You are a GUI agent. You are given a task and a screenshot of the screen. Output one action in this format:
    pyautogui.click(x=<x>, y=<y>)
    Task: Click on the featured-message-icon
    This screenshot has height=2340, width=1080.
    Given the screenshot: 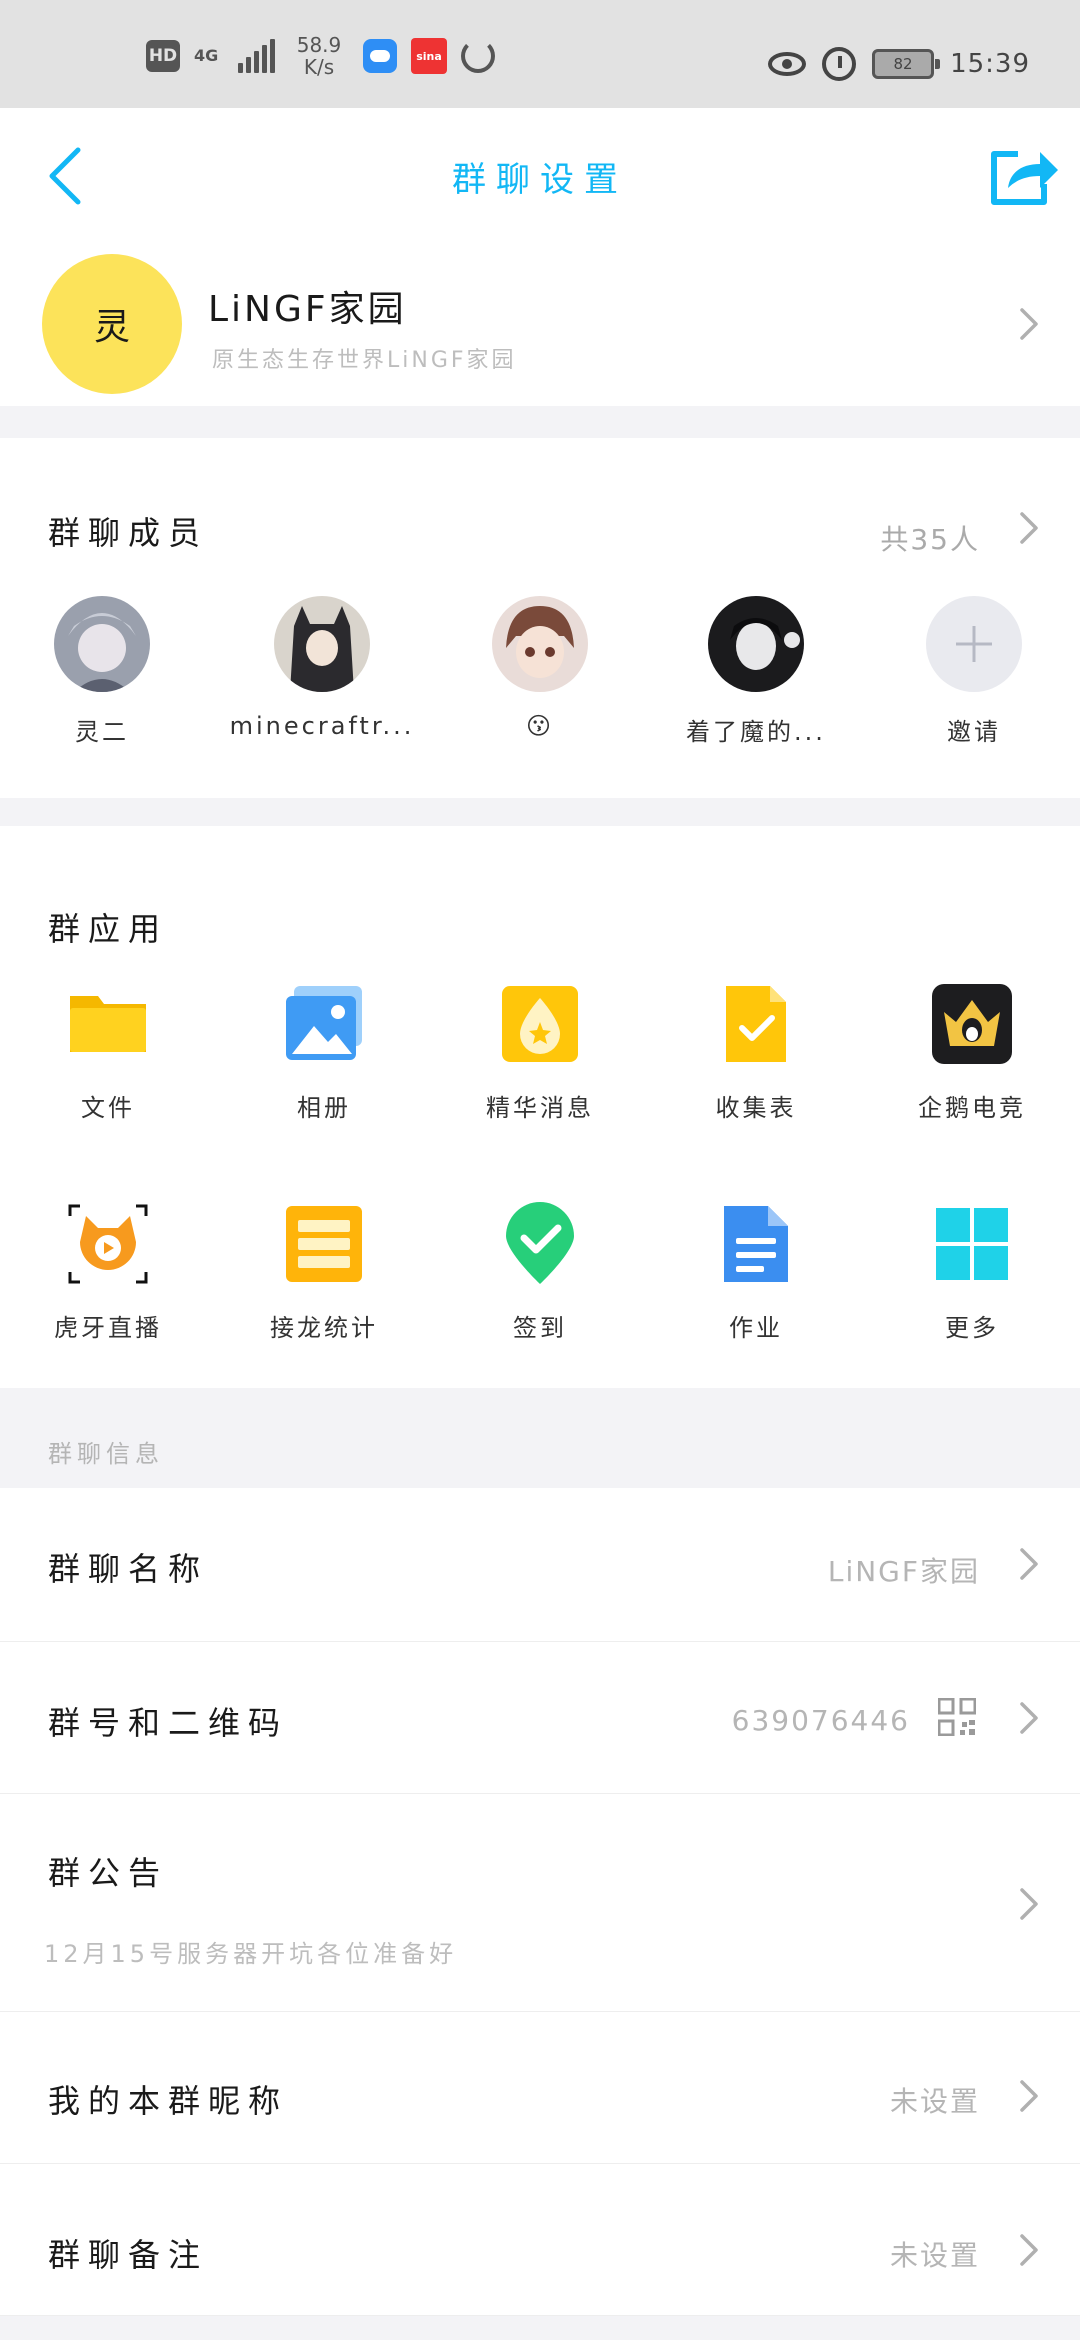 What is the action you would take?
    pyautogui.click(x=540, y=1024)
    